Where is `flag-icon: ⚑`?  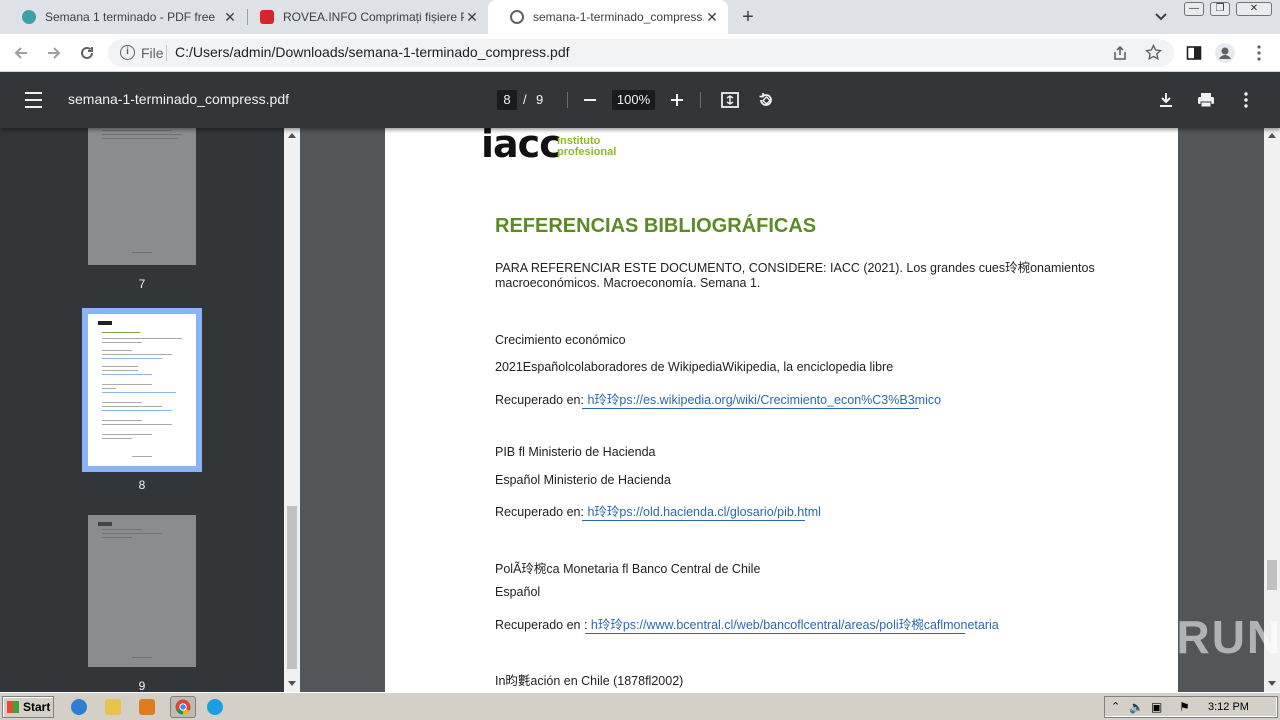 flag-icon: ⚑ is located at coordinates (1184, 707).